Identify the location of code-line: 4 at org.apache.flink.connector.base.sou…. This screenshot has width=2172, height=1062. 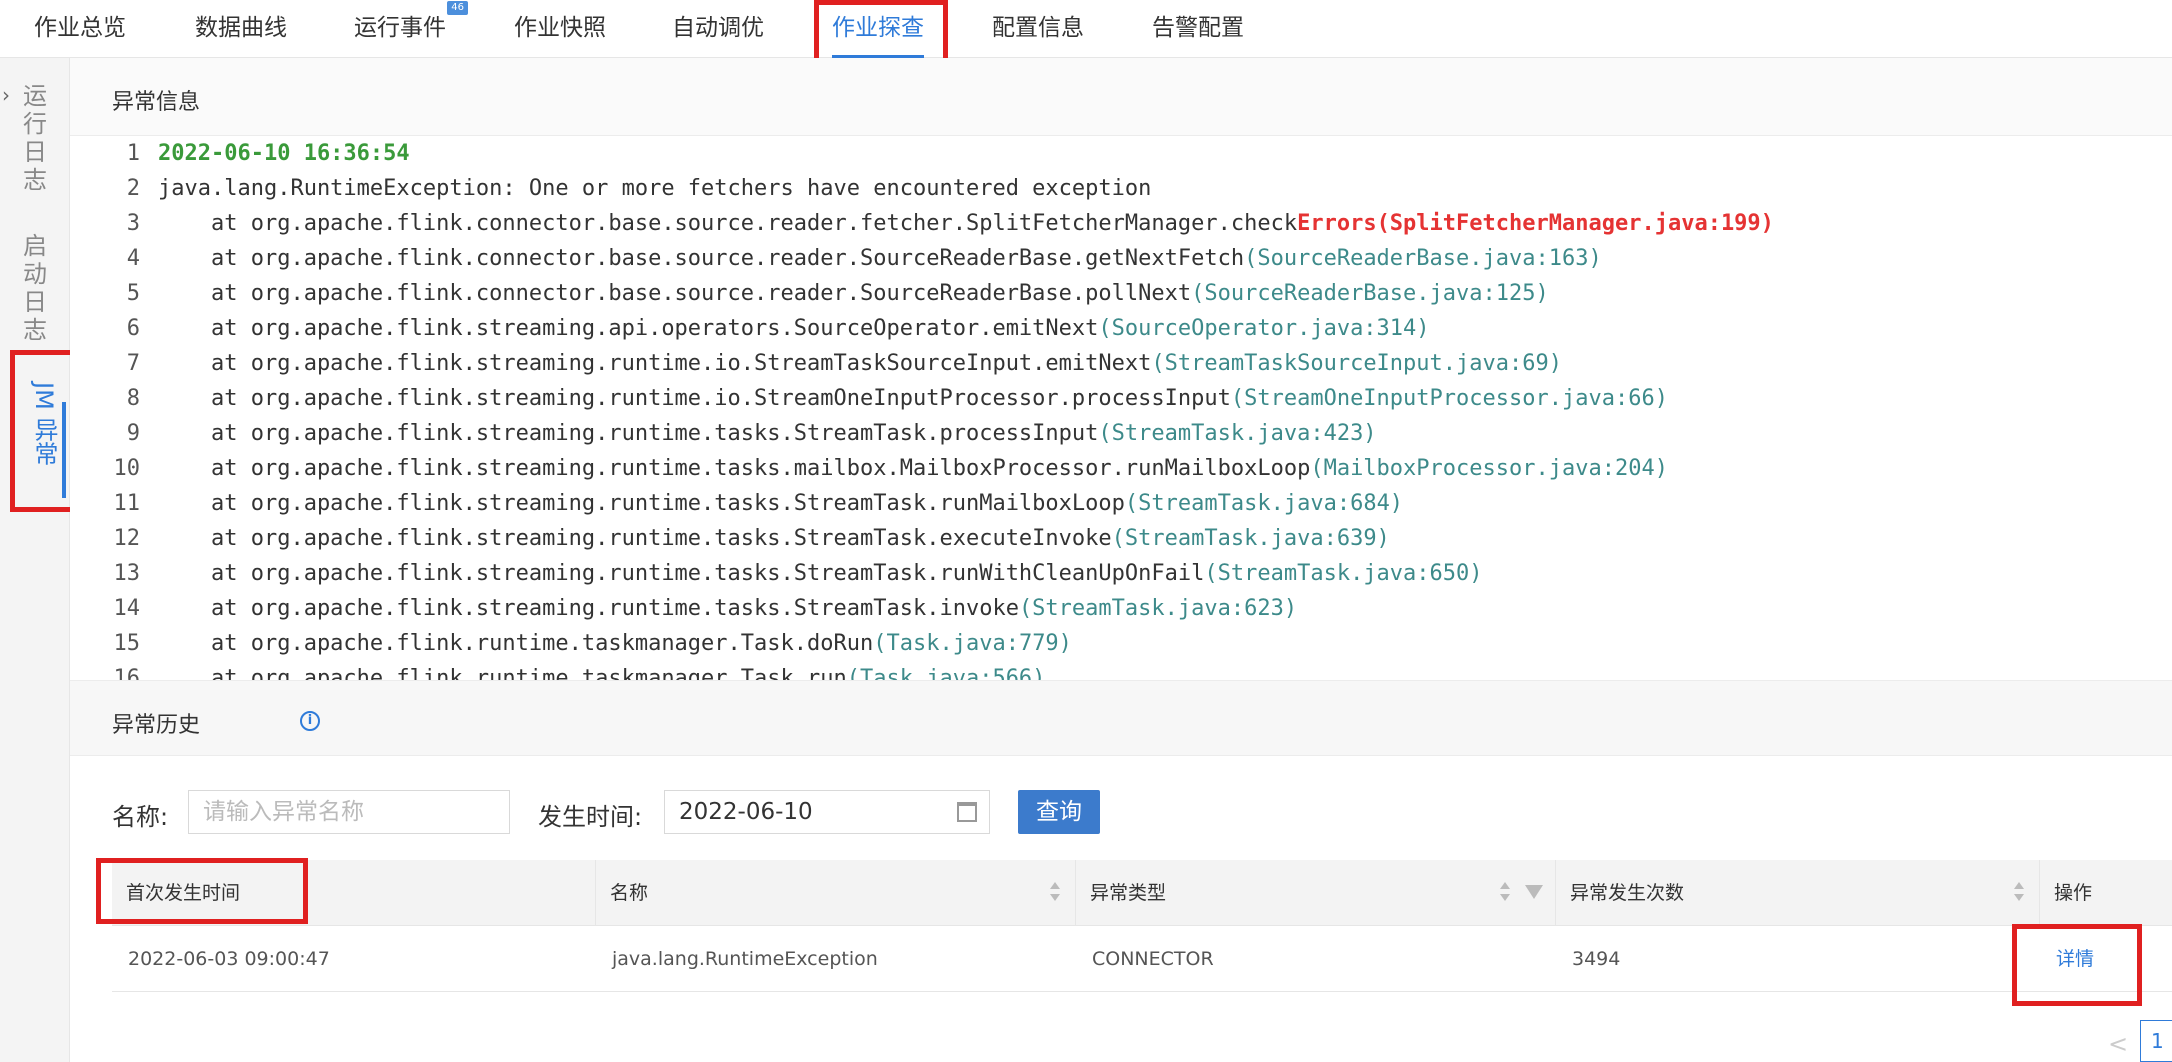
(864, 258).